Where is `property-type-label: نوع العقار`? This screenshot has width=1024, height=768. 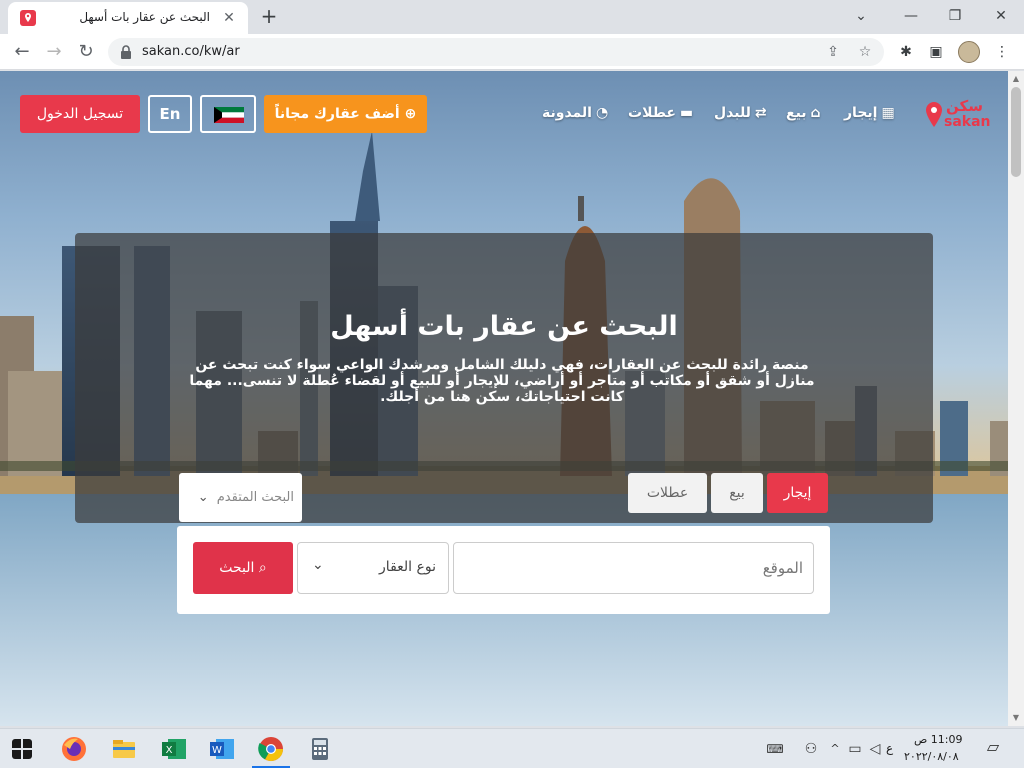
property-type-label: نوع العقار is located at coordinates (407, 567).